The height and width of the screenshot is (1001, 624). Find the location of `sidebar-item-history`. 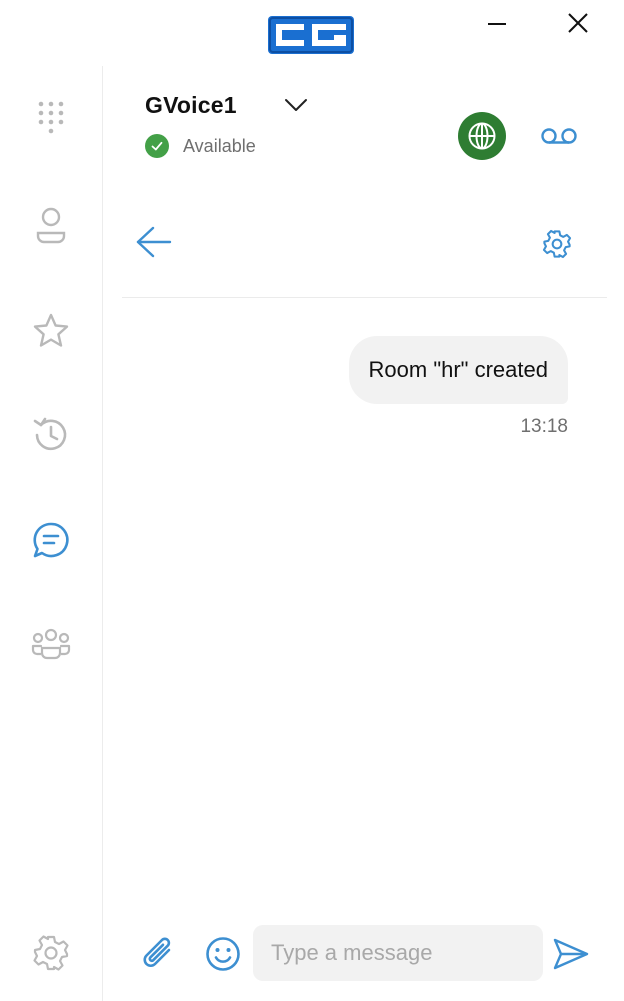

sidebar-item-history is located at coordinates (51, 435).